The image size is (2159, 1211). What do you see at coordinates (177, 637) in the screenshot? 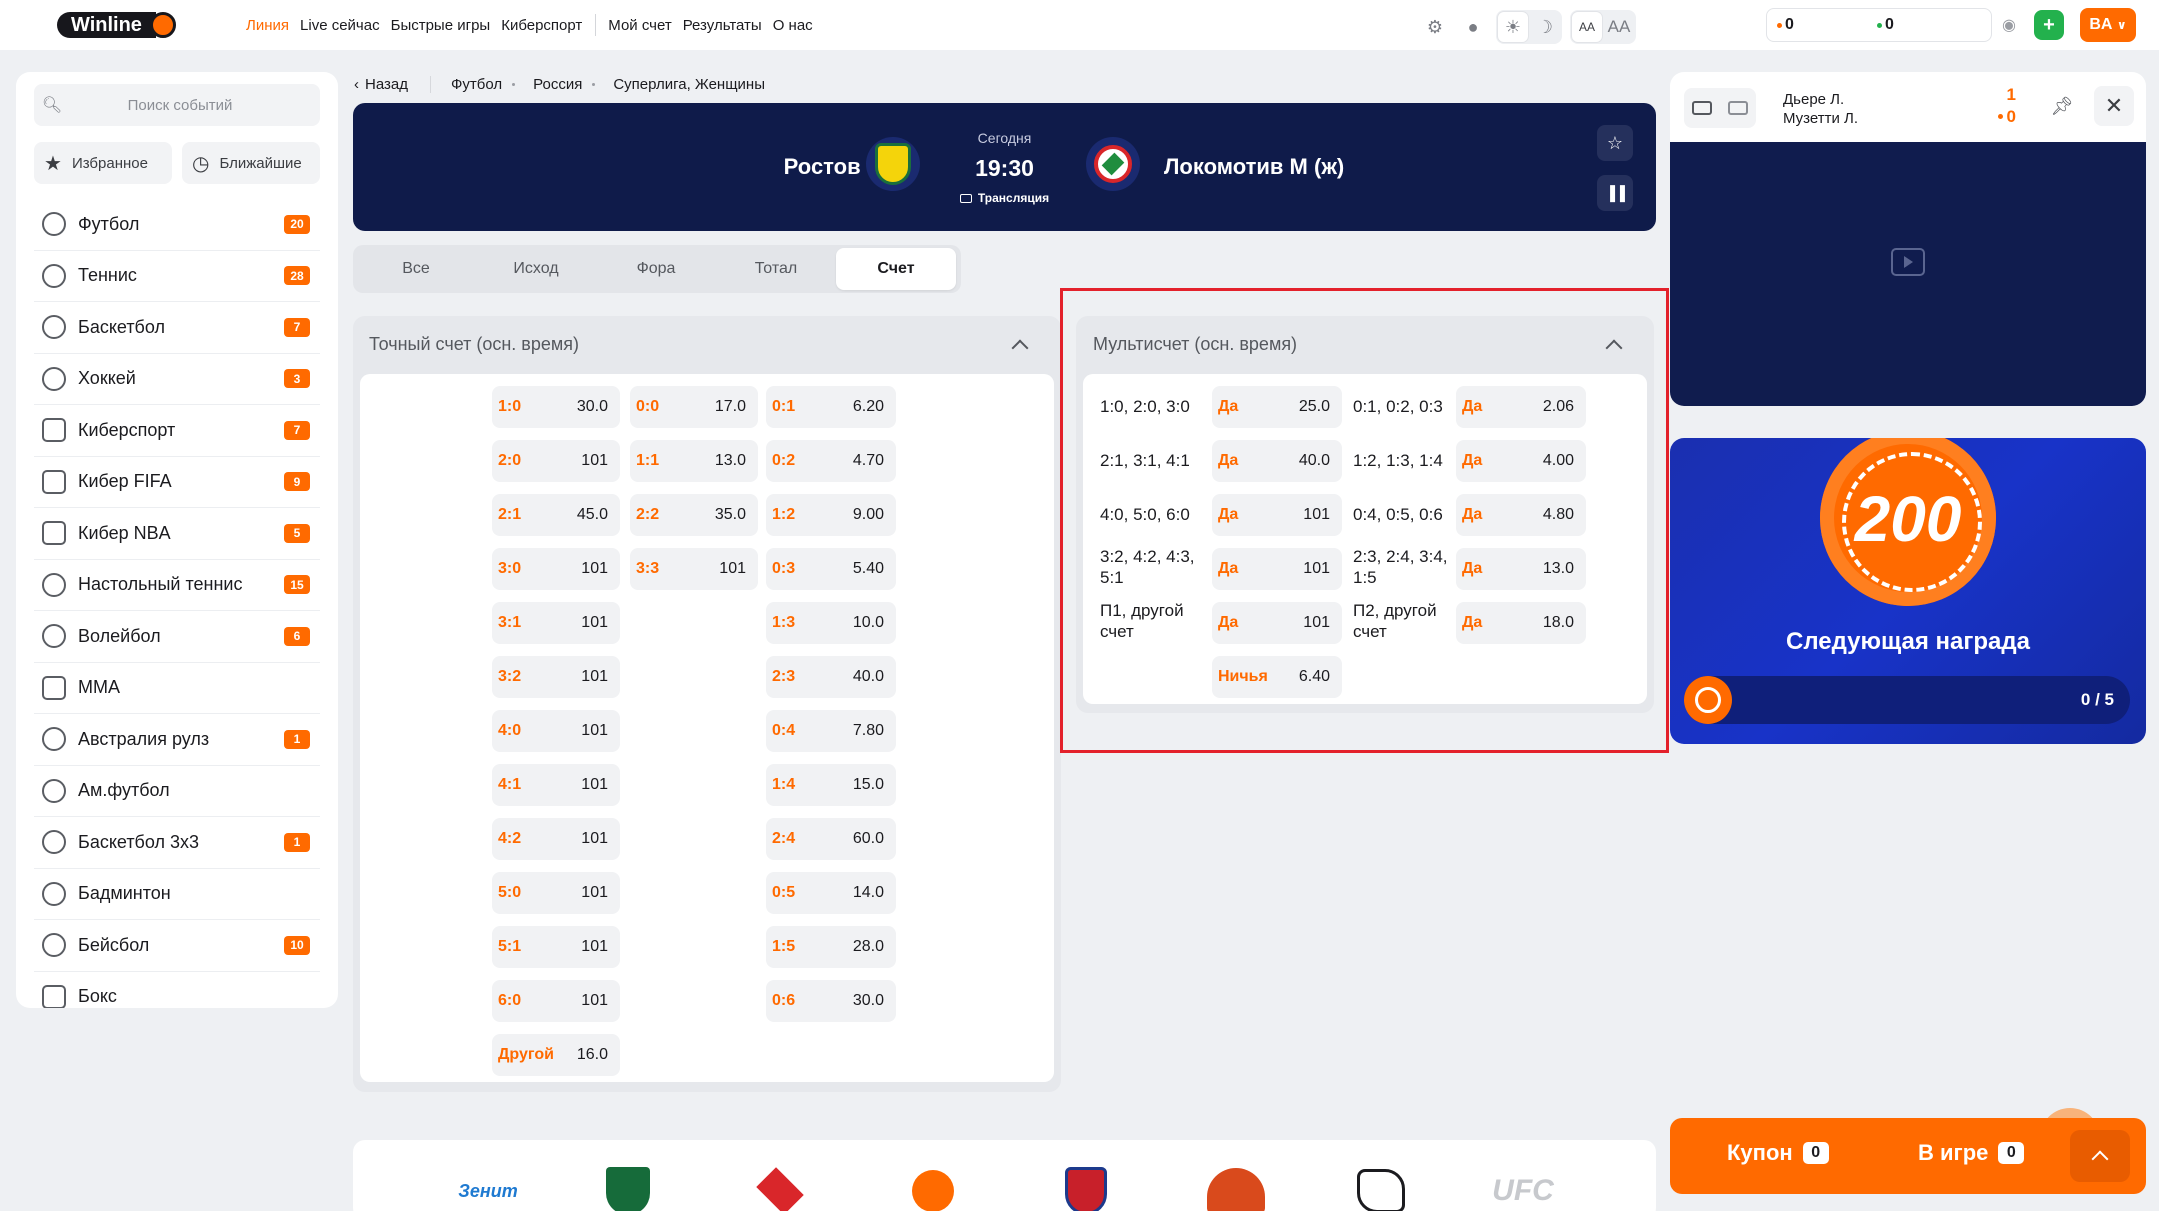
I see `sidebar-item-volleyball: Волейбол 6` at bounding box center [177, 637].